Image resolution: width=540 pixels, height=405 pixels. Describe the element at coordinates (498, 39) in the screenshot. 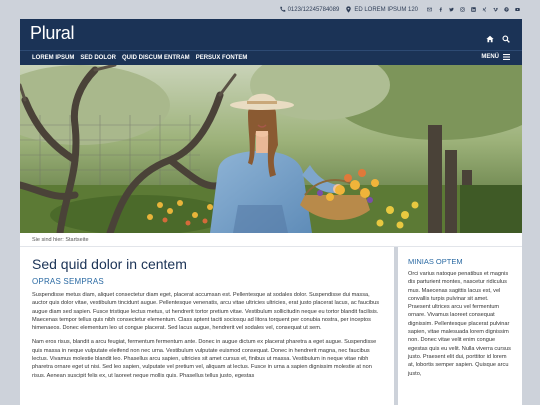

I see `header-actions` at that location.